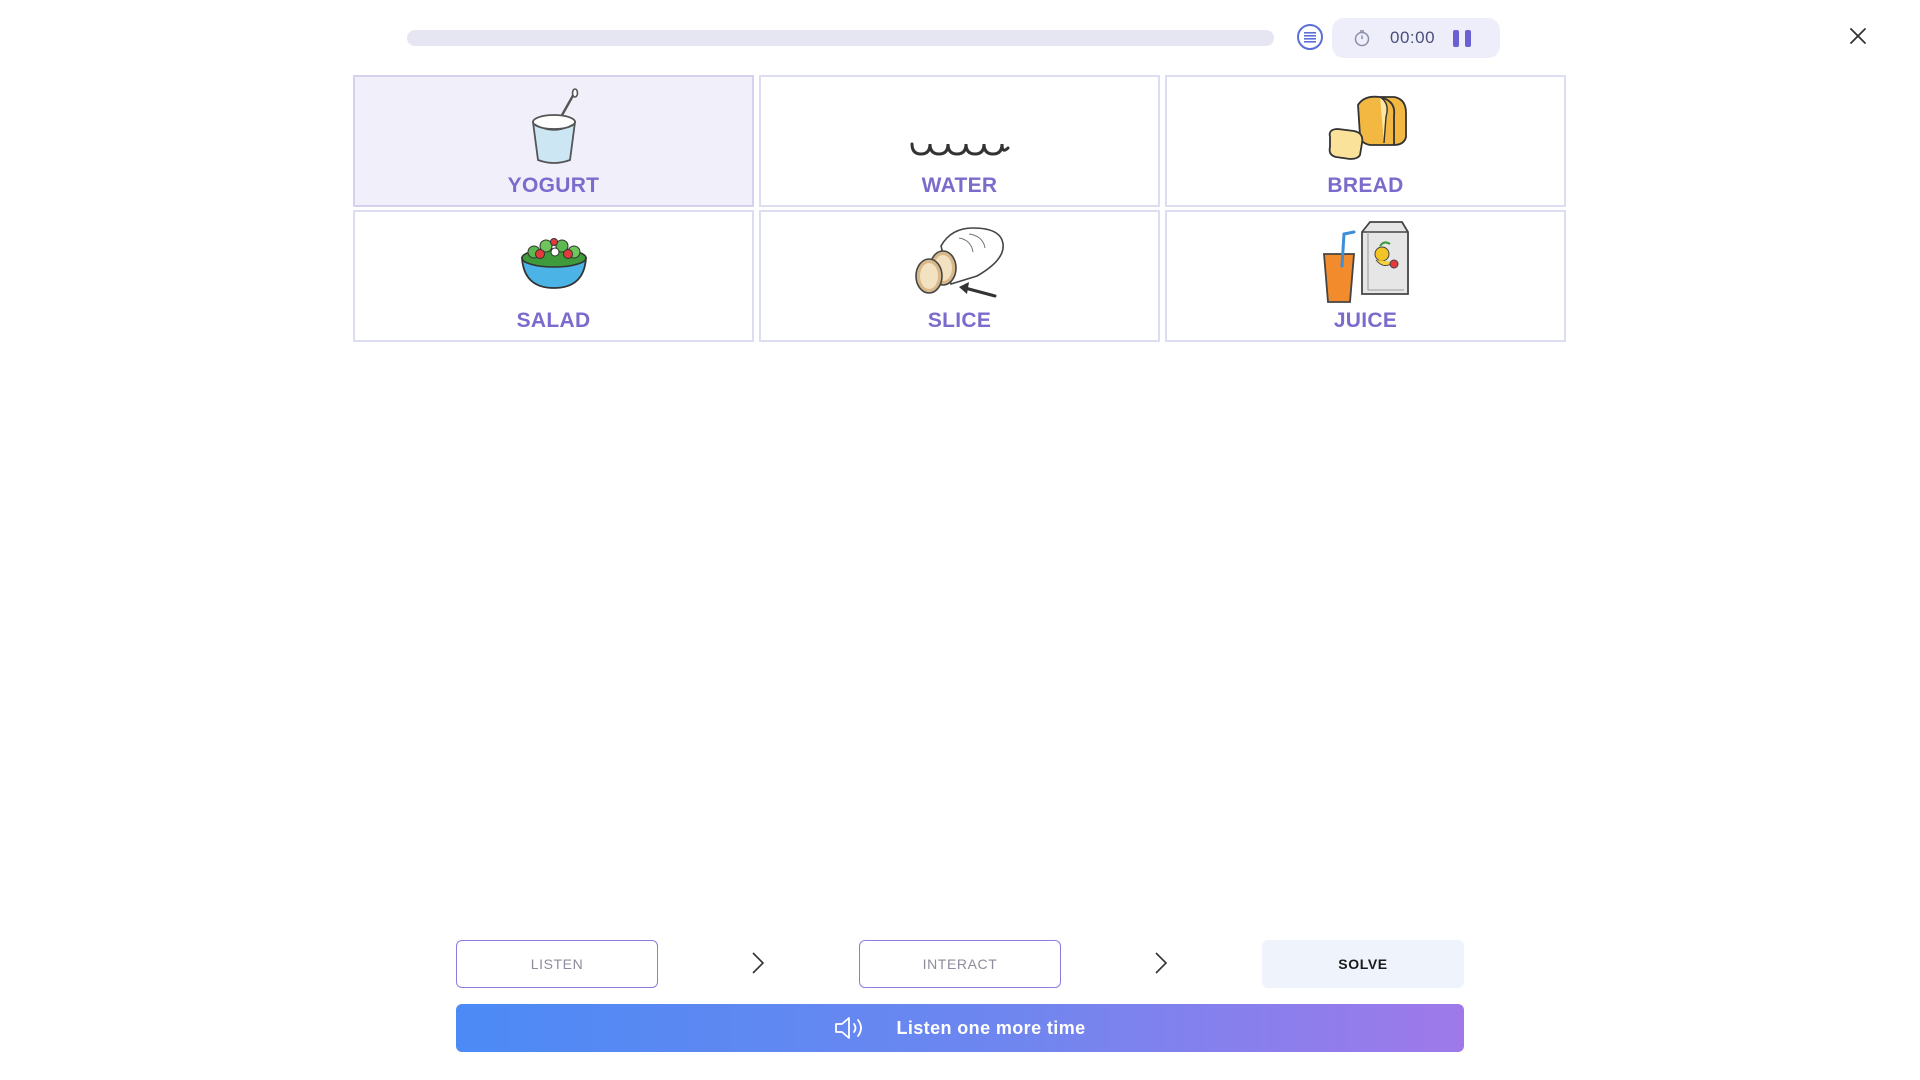 This screenshot has height=1080, width=1920. What do you see at coordinates (1363, 964) in the screenshot?
I see `step-solve: SOLVE` at bounding box center [1363, 964].